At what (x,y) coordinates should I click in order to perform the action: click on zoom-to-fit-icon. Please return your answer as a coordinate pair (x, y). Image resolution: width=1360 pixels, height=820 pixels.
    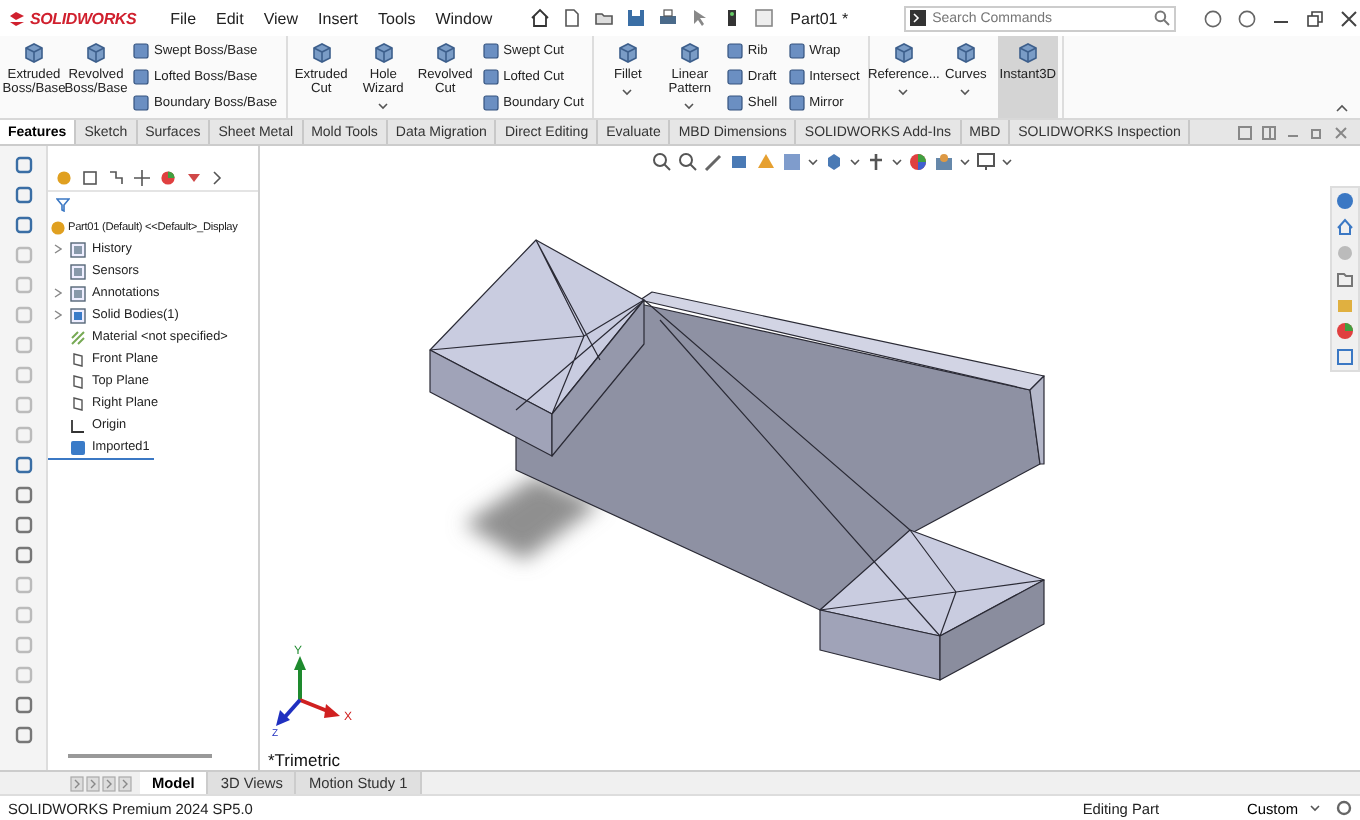
    Looking at the image, I should click on (662, 162).